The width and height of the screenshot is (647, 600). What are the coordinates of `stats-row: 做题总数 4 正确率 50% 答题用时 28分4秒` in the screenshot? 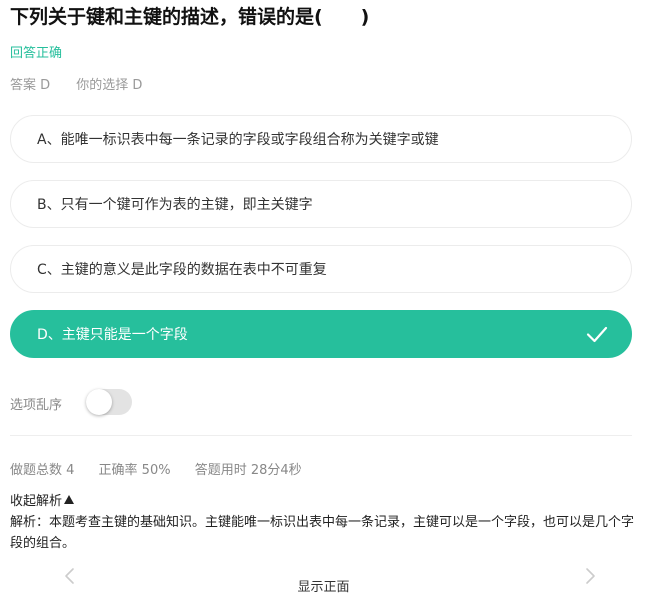 It's located at (156, 468).